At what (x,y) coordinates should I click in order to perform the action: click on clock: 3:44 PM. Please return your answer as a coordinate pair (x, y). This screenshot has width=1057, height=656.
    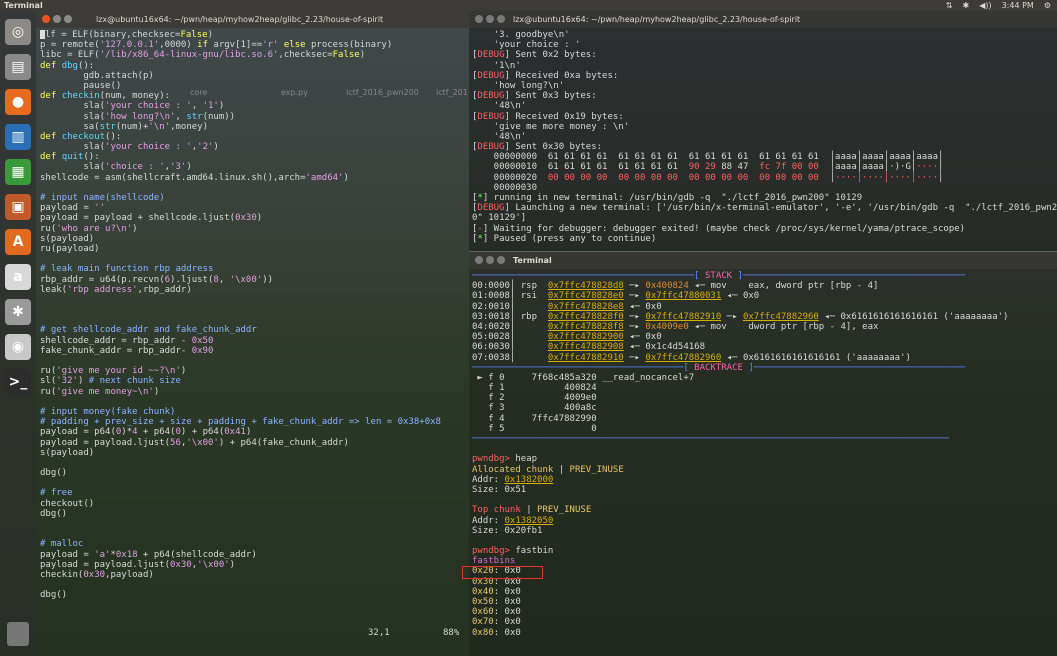
    Looking at the image, I should click on (1018, 5).